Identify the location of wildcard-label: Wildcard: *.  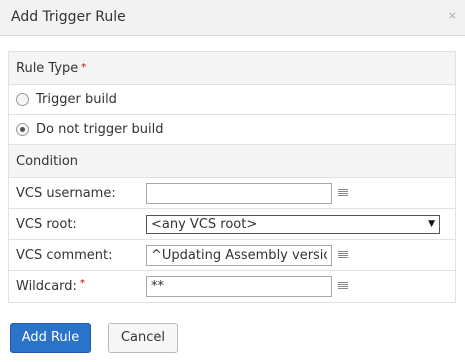
(50, 286).